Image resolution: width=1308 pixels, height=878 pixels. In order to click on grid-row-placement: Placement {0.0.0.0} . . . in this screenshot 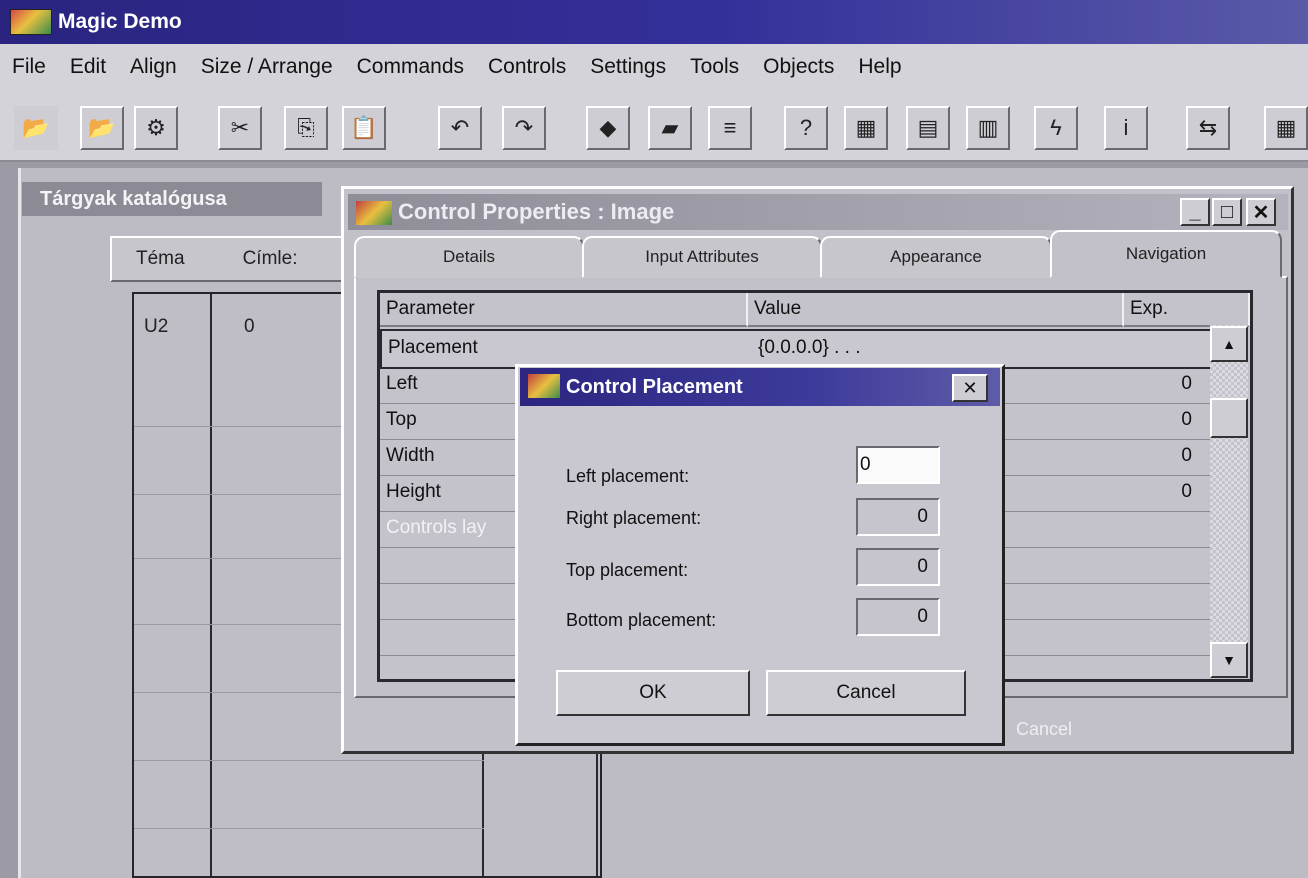, I will do `click(797, 349)`.